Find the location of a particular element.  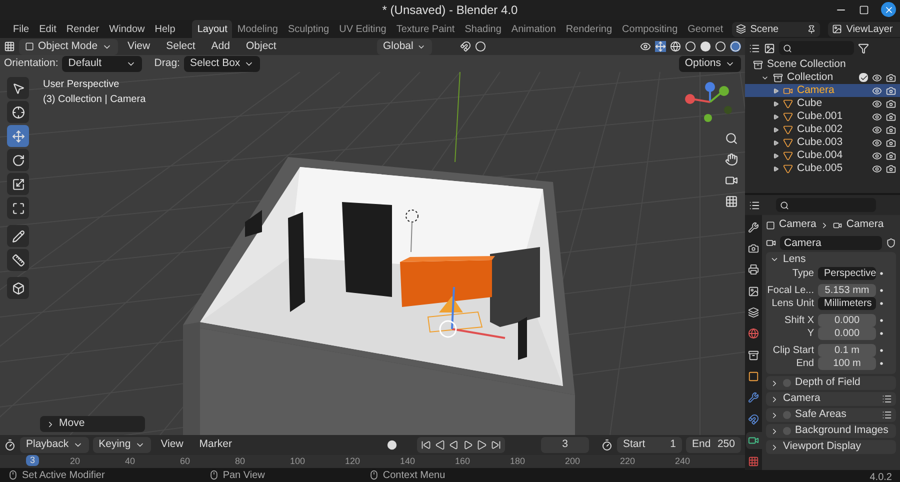

workspace-tab: Geomet is located at coordinates (705, 29).